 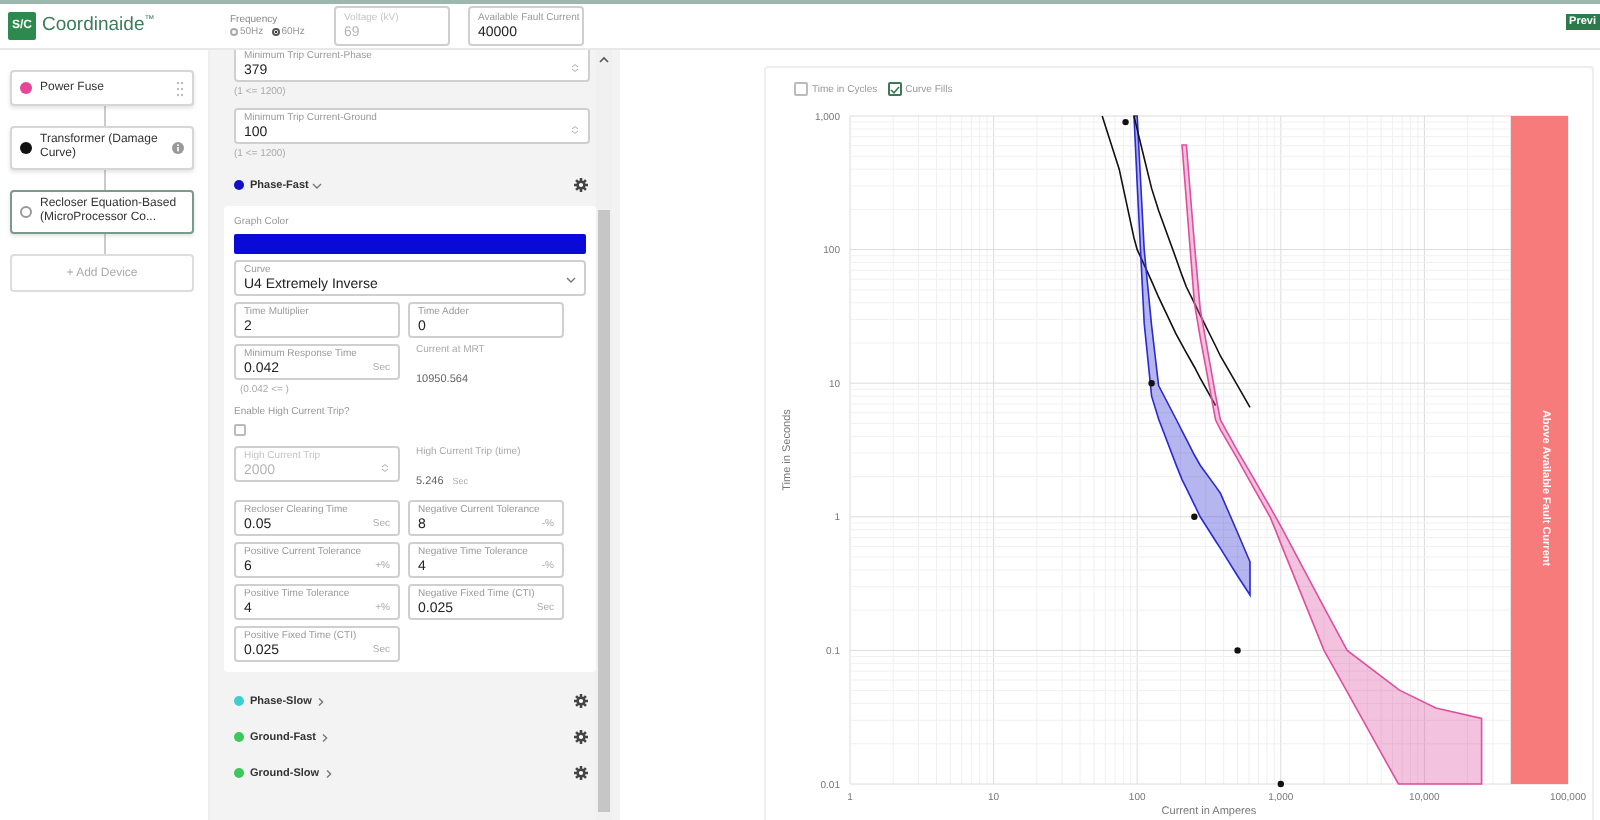 What do you see at coordinates (604, 60) in the screenshot?
I see `caret-up-icon` at bounding box center [604, 60].